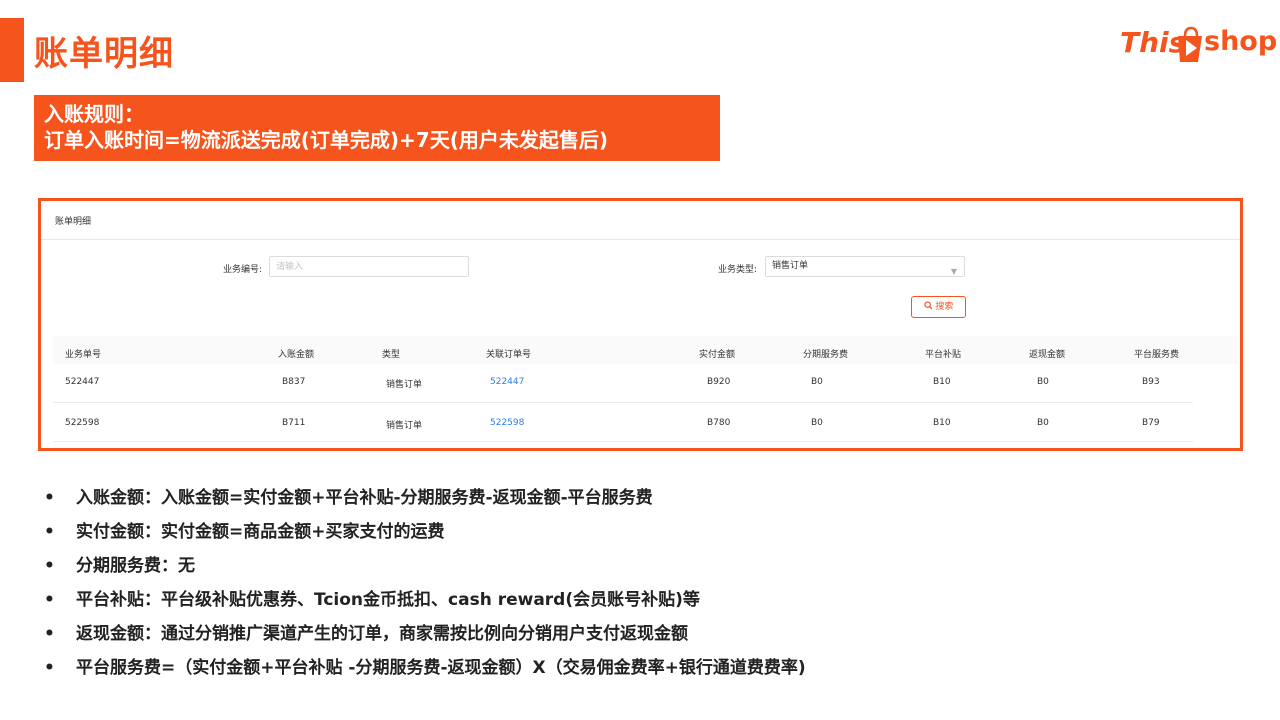 This screenshot has height=720, width=1280. What do you see at coordinates (260, 532) in the screenshot?
I see `definition-text: 实付金额：实付金额=商品金额+买家支付的运费` at bounding box center [260, 532].